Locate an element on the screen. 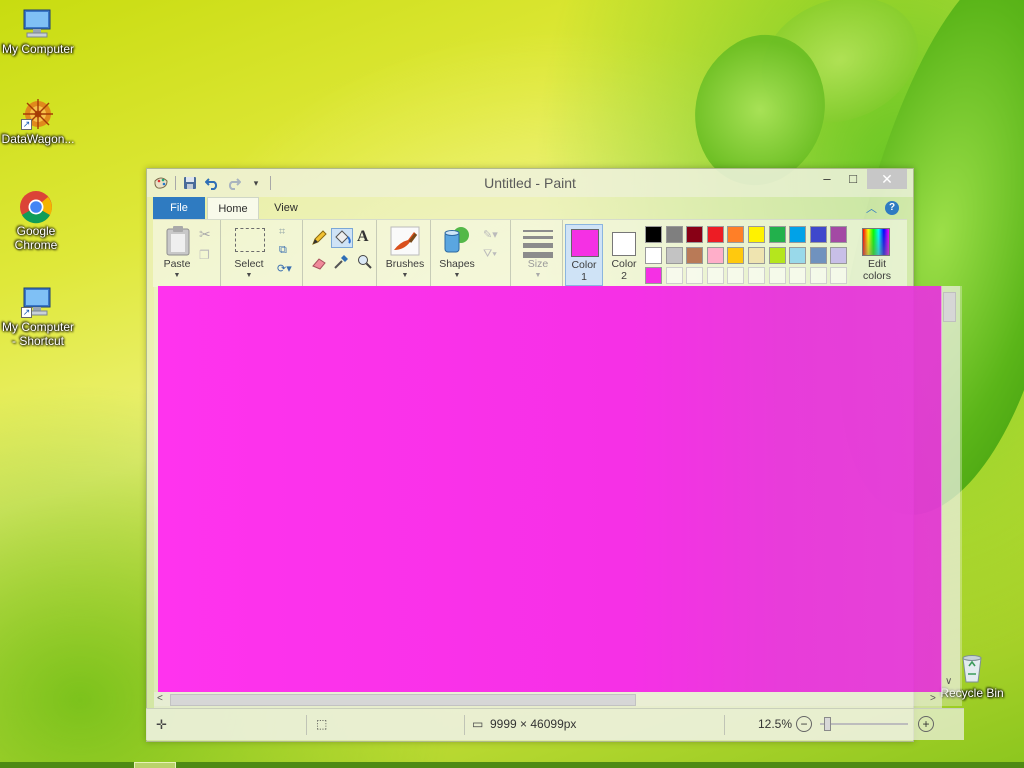 The image size is (1024, 768). cut-icon: ✂ is located at coordinates (205, 234).